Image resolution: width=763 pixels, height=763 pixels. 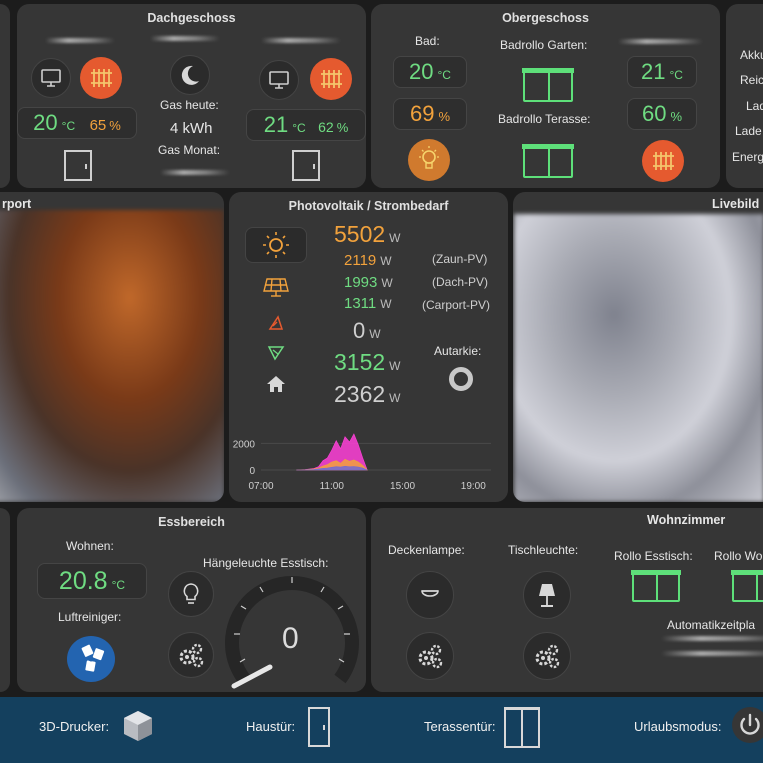 I want to click on pv-house-value: 2362, so click(x=360, y=394).